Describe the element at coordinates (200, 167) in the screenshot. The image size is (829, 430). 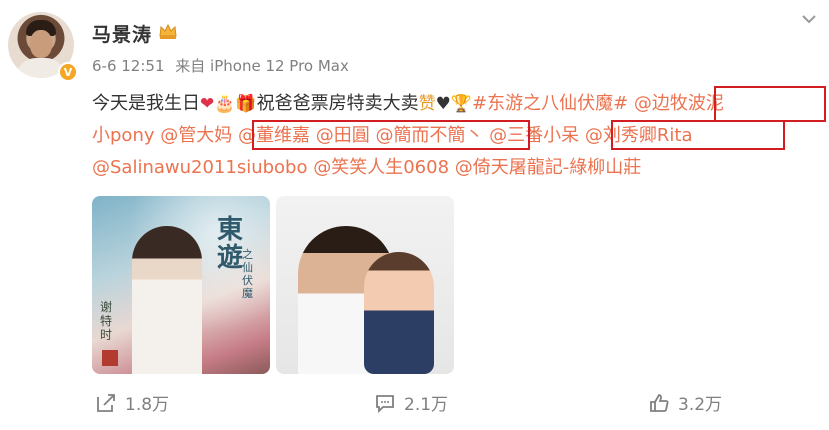
I see `mention-link: @Salinawu2011siubobo` at that location.